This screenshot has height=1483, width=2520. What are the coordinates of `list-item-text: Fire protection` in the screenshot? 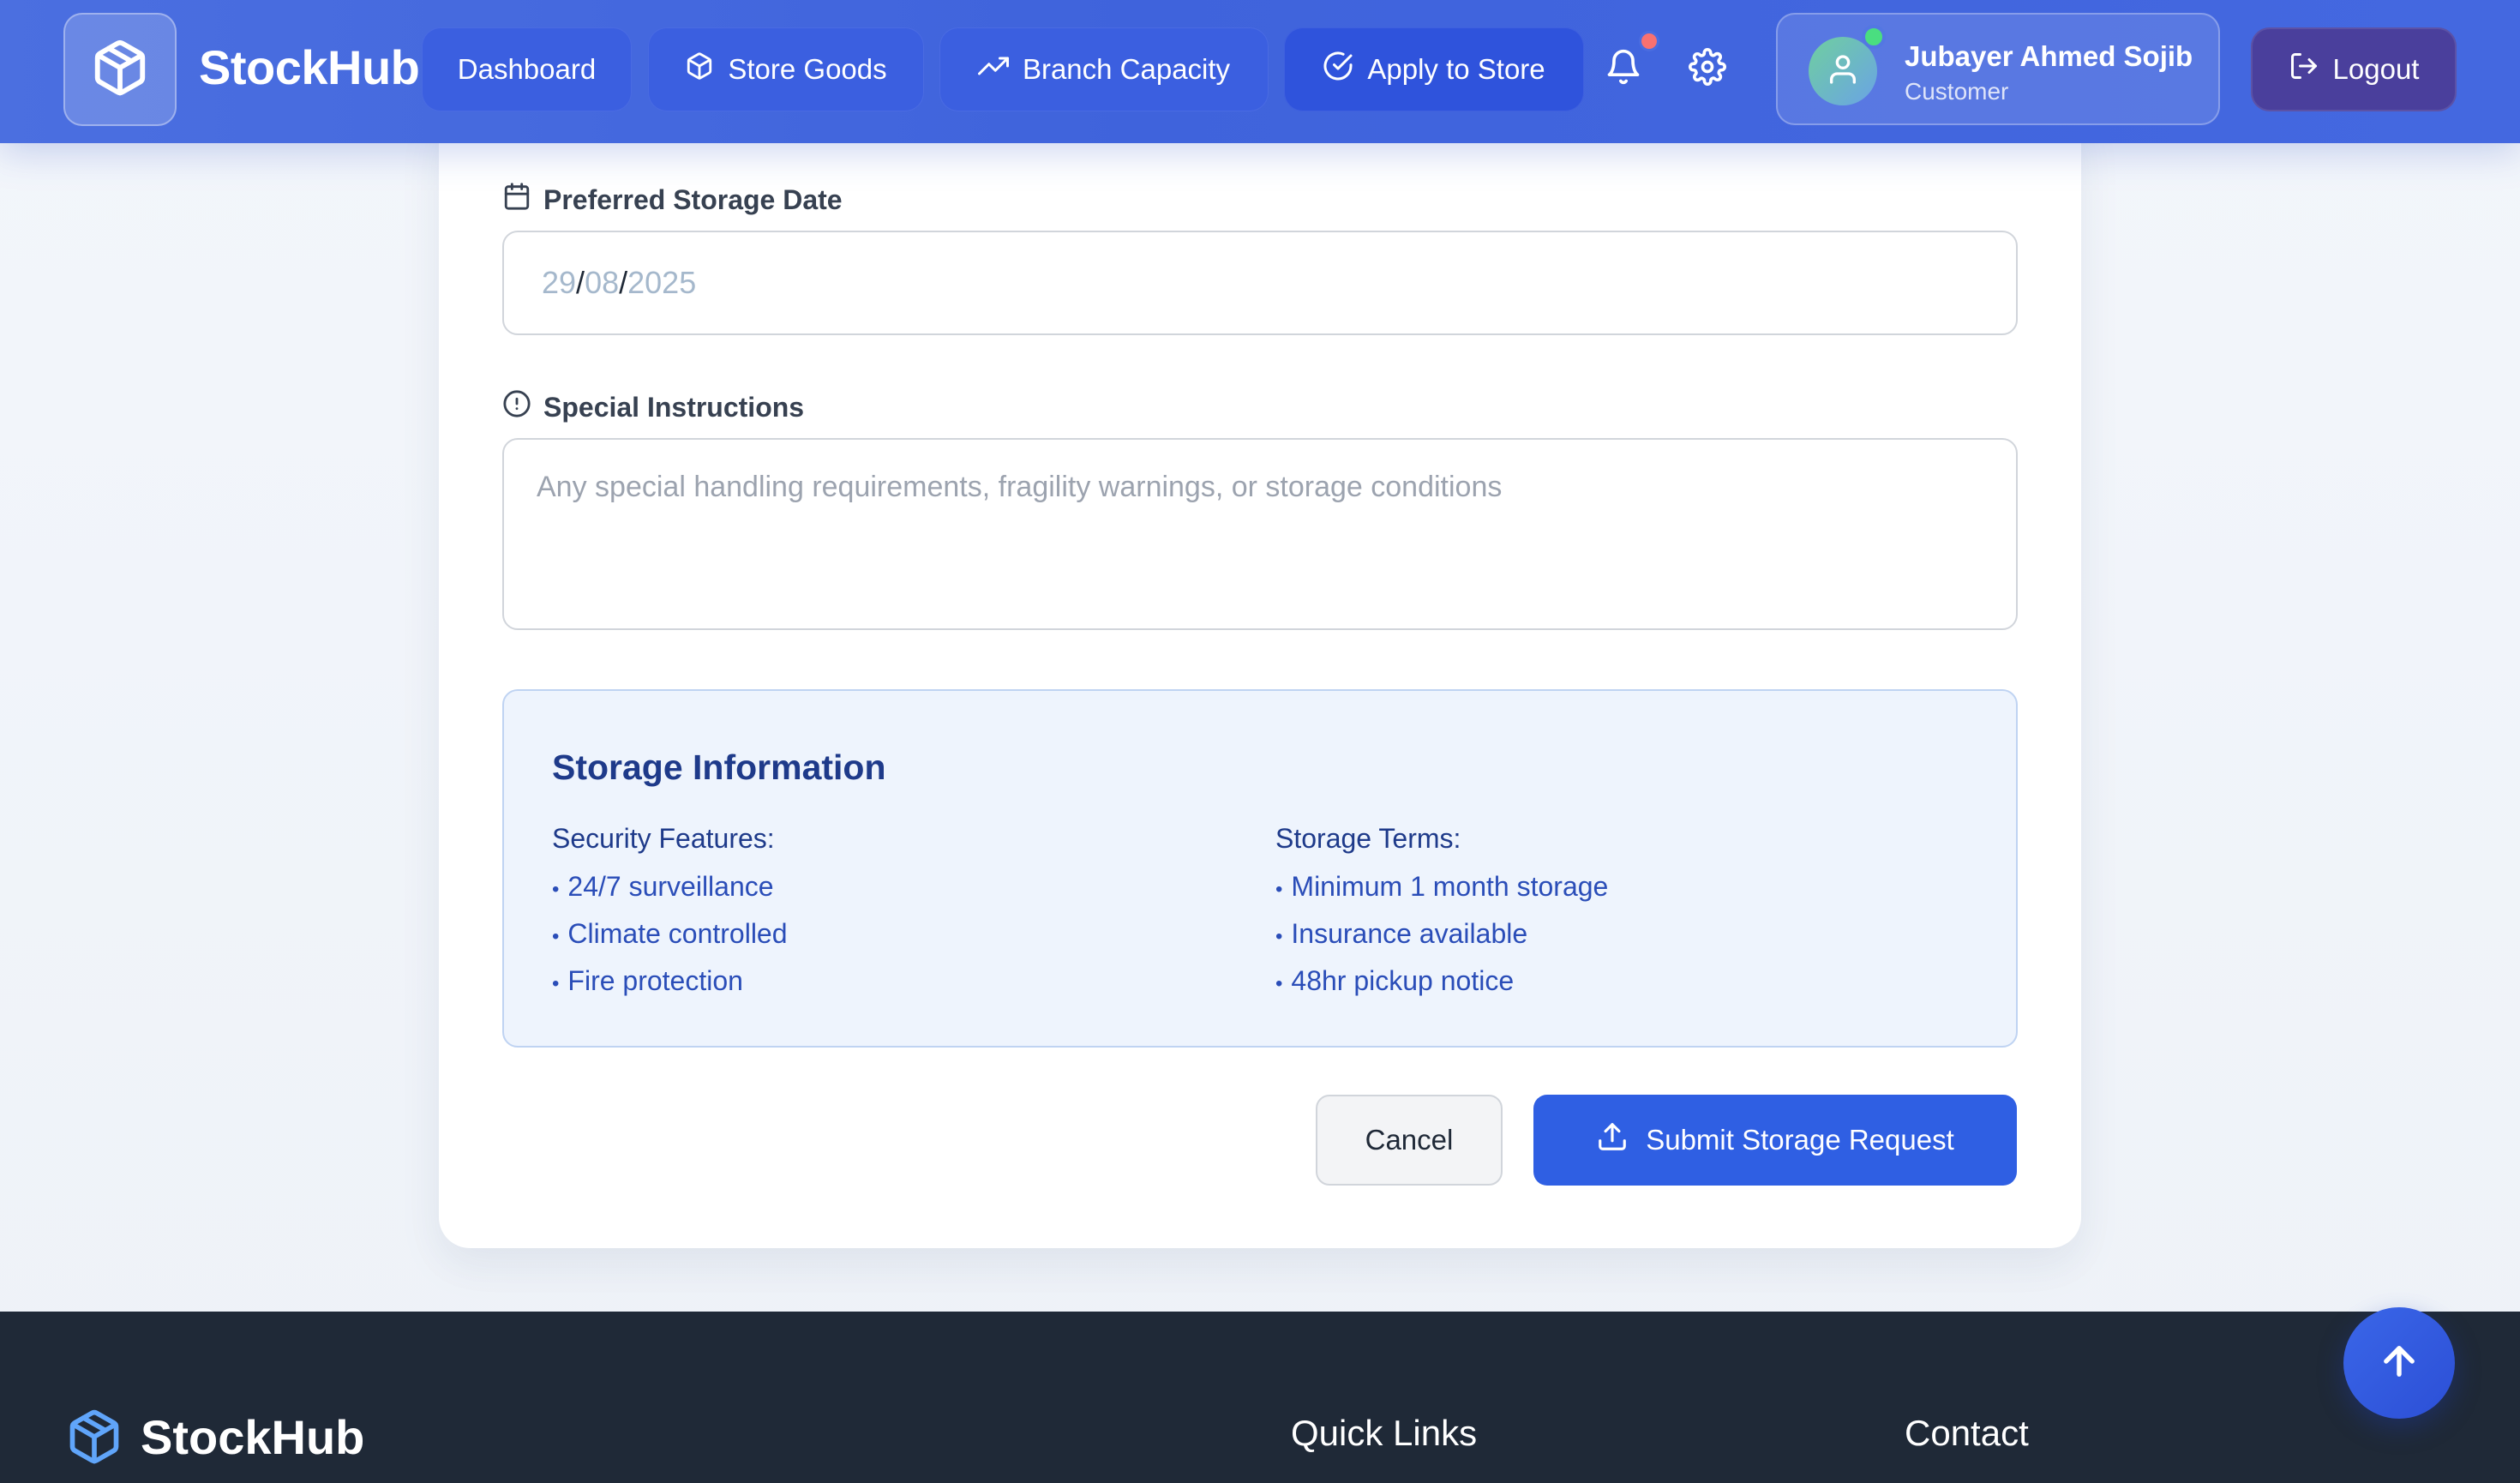 It's located at (655, 980).